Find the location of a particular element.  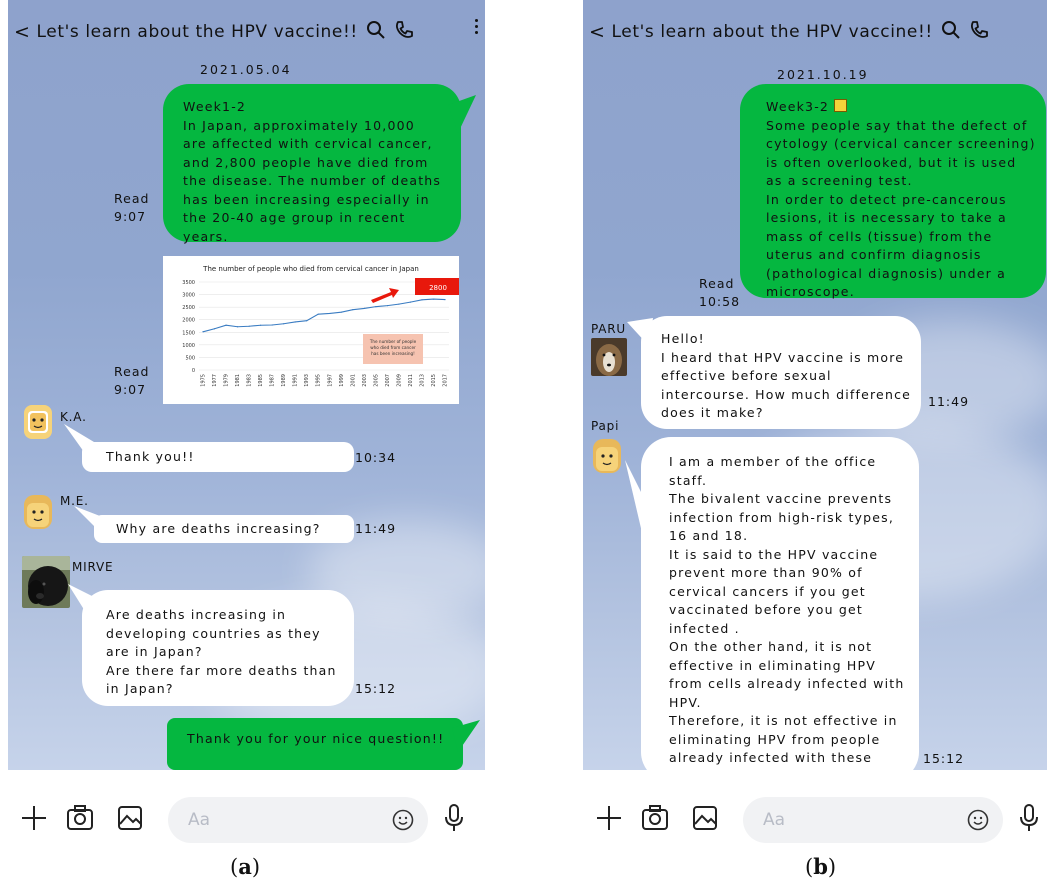

annotation-text: The number of people is located at coordinates (393, 341).